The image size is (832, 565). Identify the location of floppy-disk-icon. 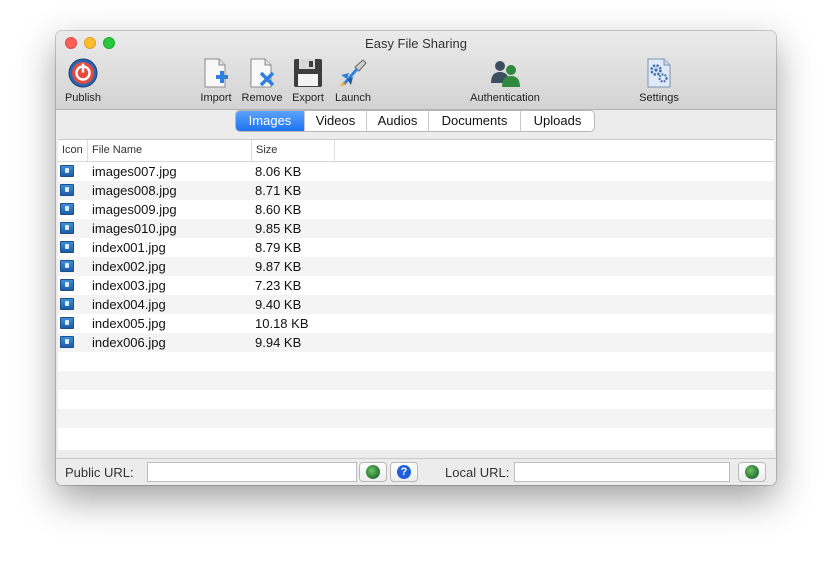
(308, 73).